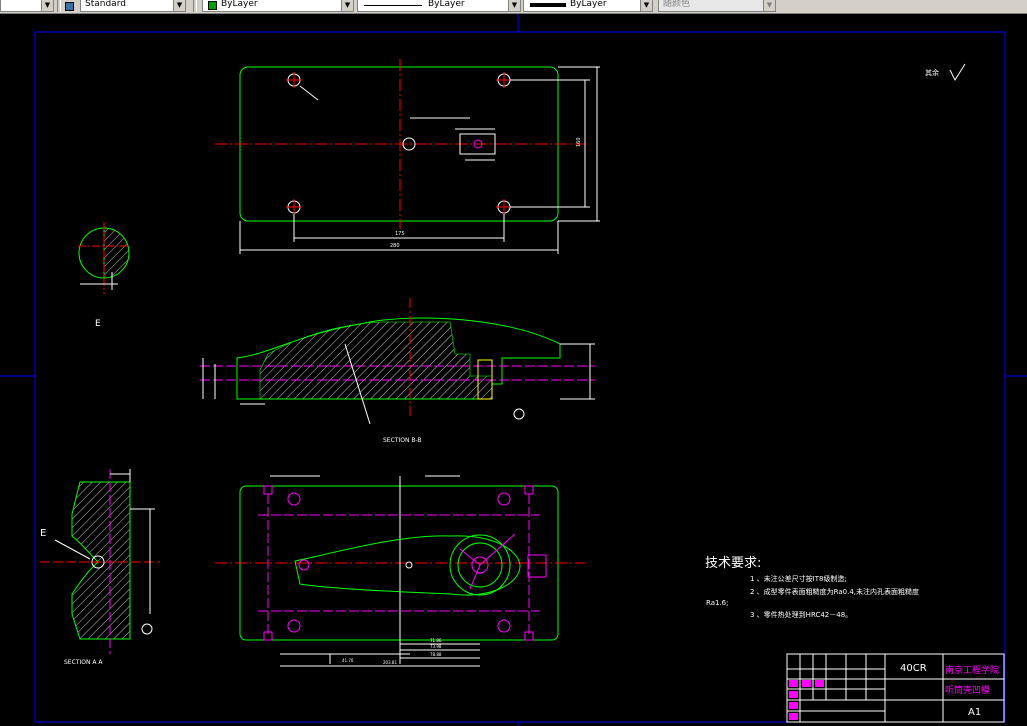 This screenshot has width=1027, height=726. Describe the element at coordinates (733, 563) in the screenshot. I see `tech-heading: 技术要求:` at that location.